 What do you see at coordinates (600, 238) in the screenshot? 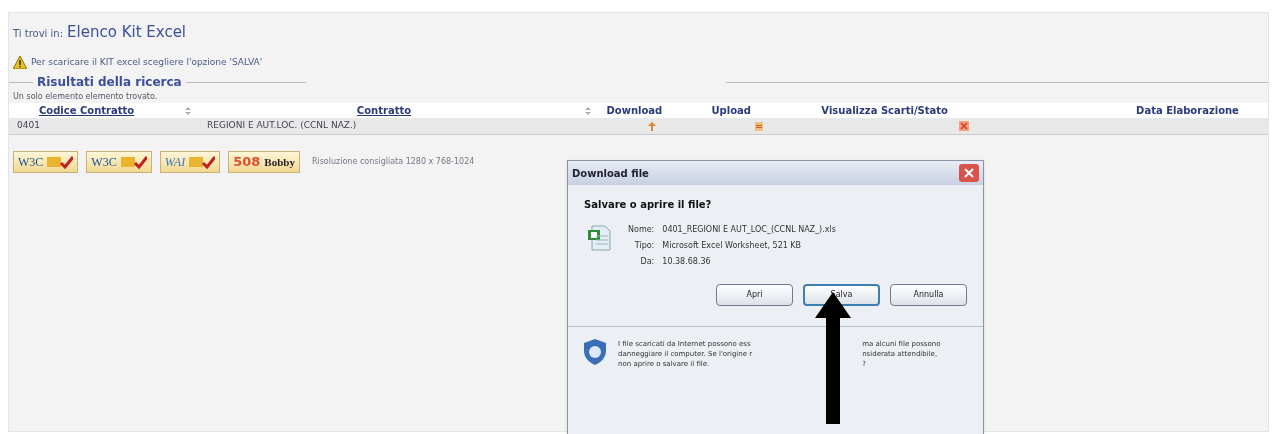
I see `spreadsheet-file-icon` at bounding box center [600, 238].